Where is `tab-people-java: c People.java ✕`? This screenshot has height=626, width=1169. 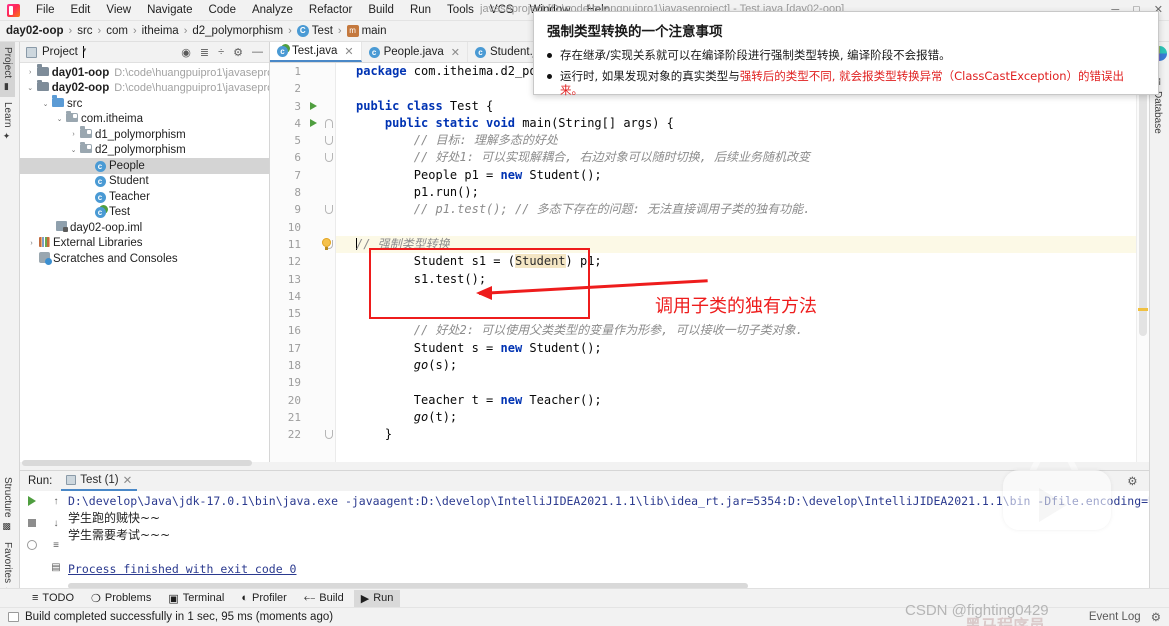
tab-people-java: c People.java ✕ is located at coordinates (415, 52).